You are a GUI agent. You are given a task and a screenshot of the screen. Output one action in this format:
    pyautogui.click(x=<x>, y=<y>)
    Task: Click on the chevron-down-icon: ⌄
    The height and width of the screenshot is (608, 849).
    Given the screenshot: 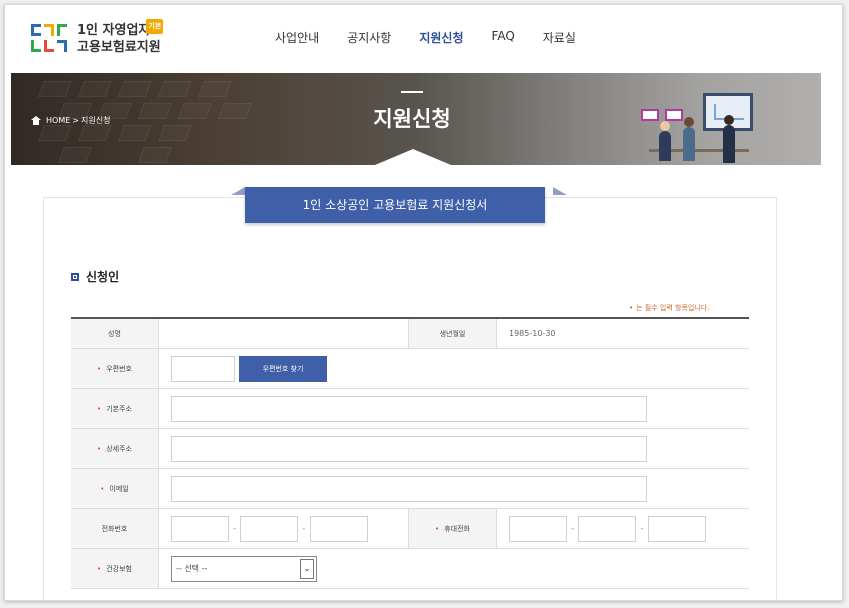 What is the action you would take?
    pyautogui.click(x=307, y=568)
    